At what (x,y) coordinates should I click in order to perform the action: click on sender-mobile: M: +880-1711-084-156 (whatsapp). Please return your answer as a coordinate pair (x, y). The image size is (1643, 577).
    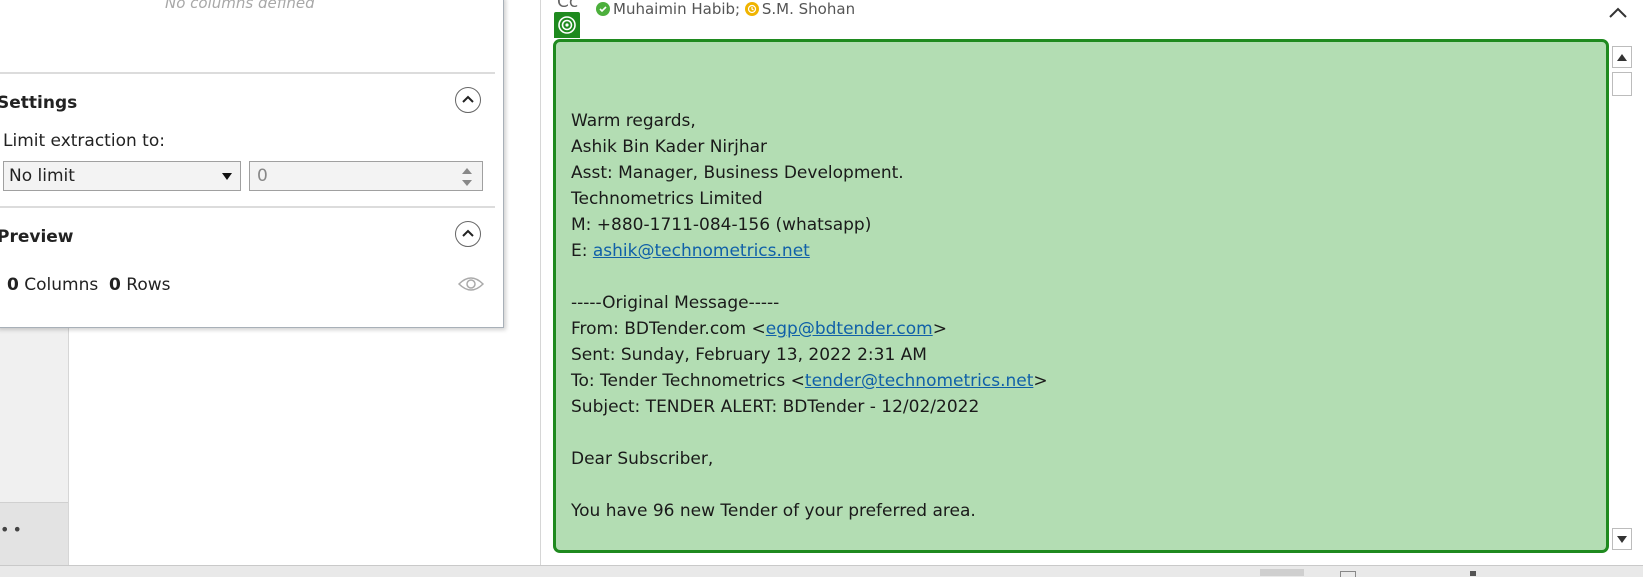
    Looking at the image, I should click on (721, 225).